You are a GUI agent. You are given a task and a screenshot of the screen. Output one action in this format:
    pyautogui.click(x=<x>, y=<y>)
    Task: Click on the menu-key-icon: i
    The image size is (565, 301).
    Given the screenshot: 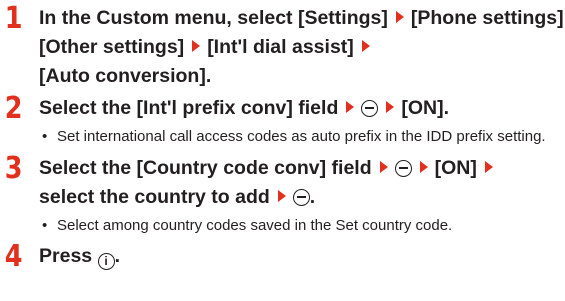 What is the action you would take?
    pyautogui.click(x=106, y=261)
    